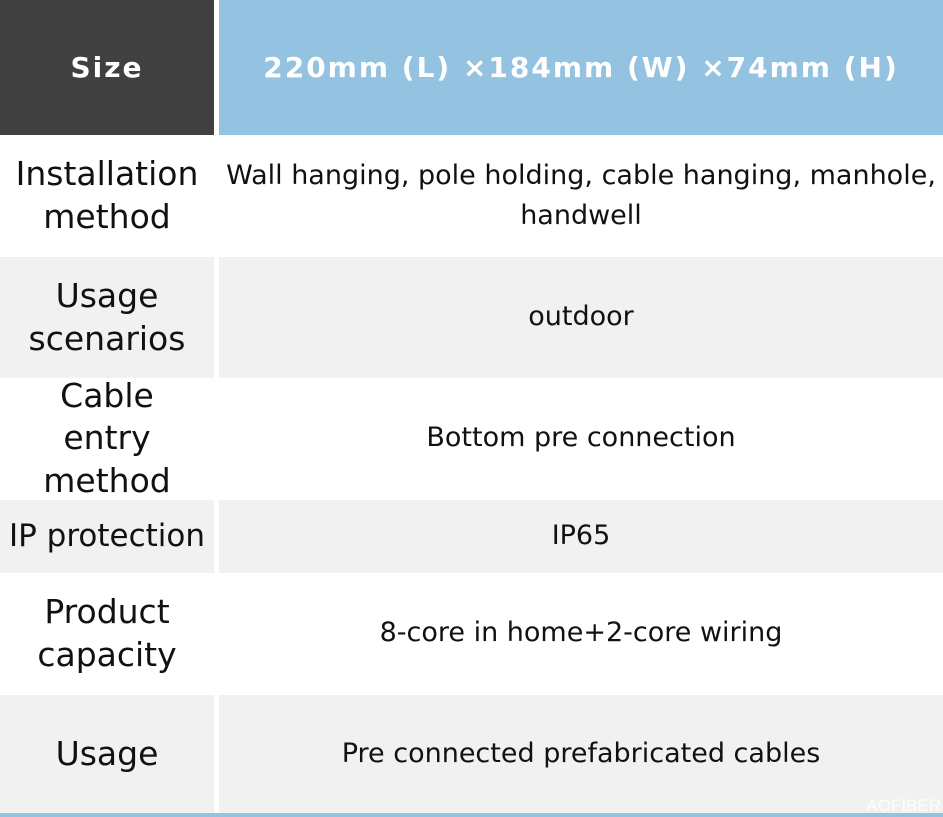 This screenshot has width=943, height=817. I want to click on table-row: IP protection IP65, so click(471, 536).